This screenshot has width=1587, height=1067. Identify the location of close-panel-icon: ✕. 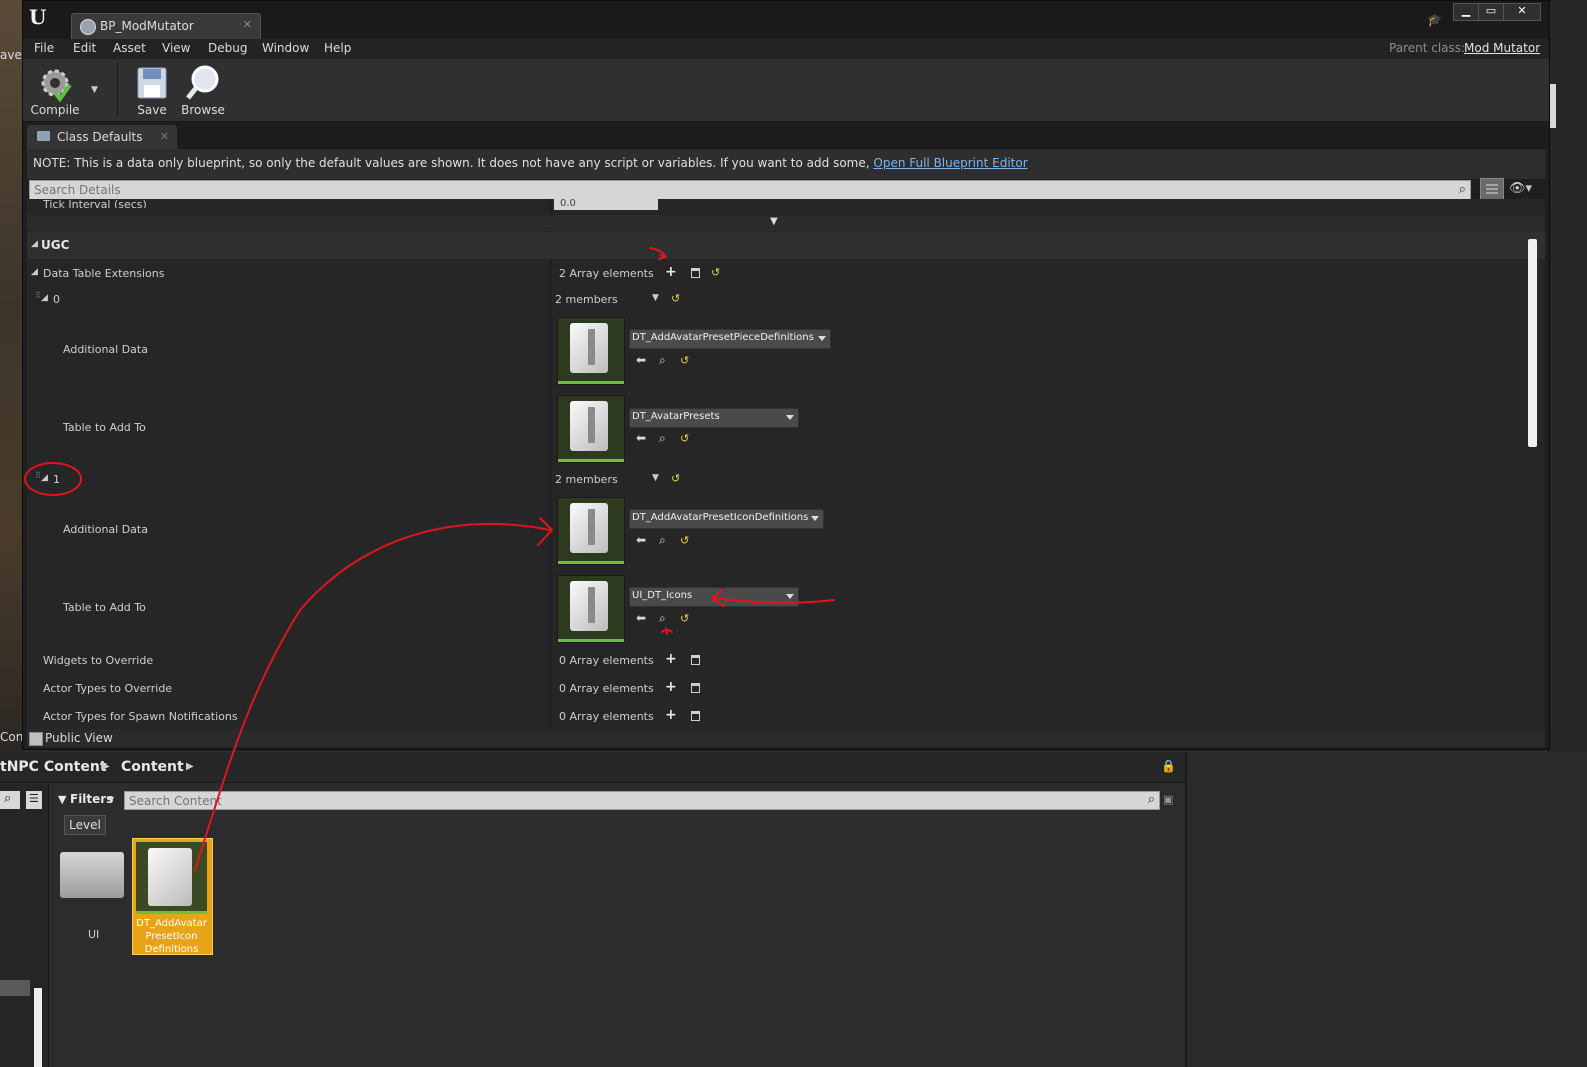
(164, 136).